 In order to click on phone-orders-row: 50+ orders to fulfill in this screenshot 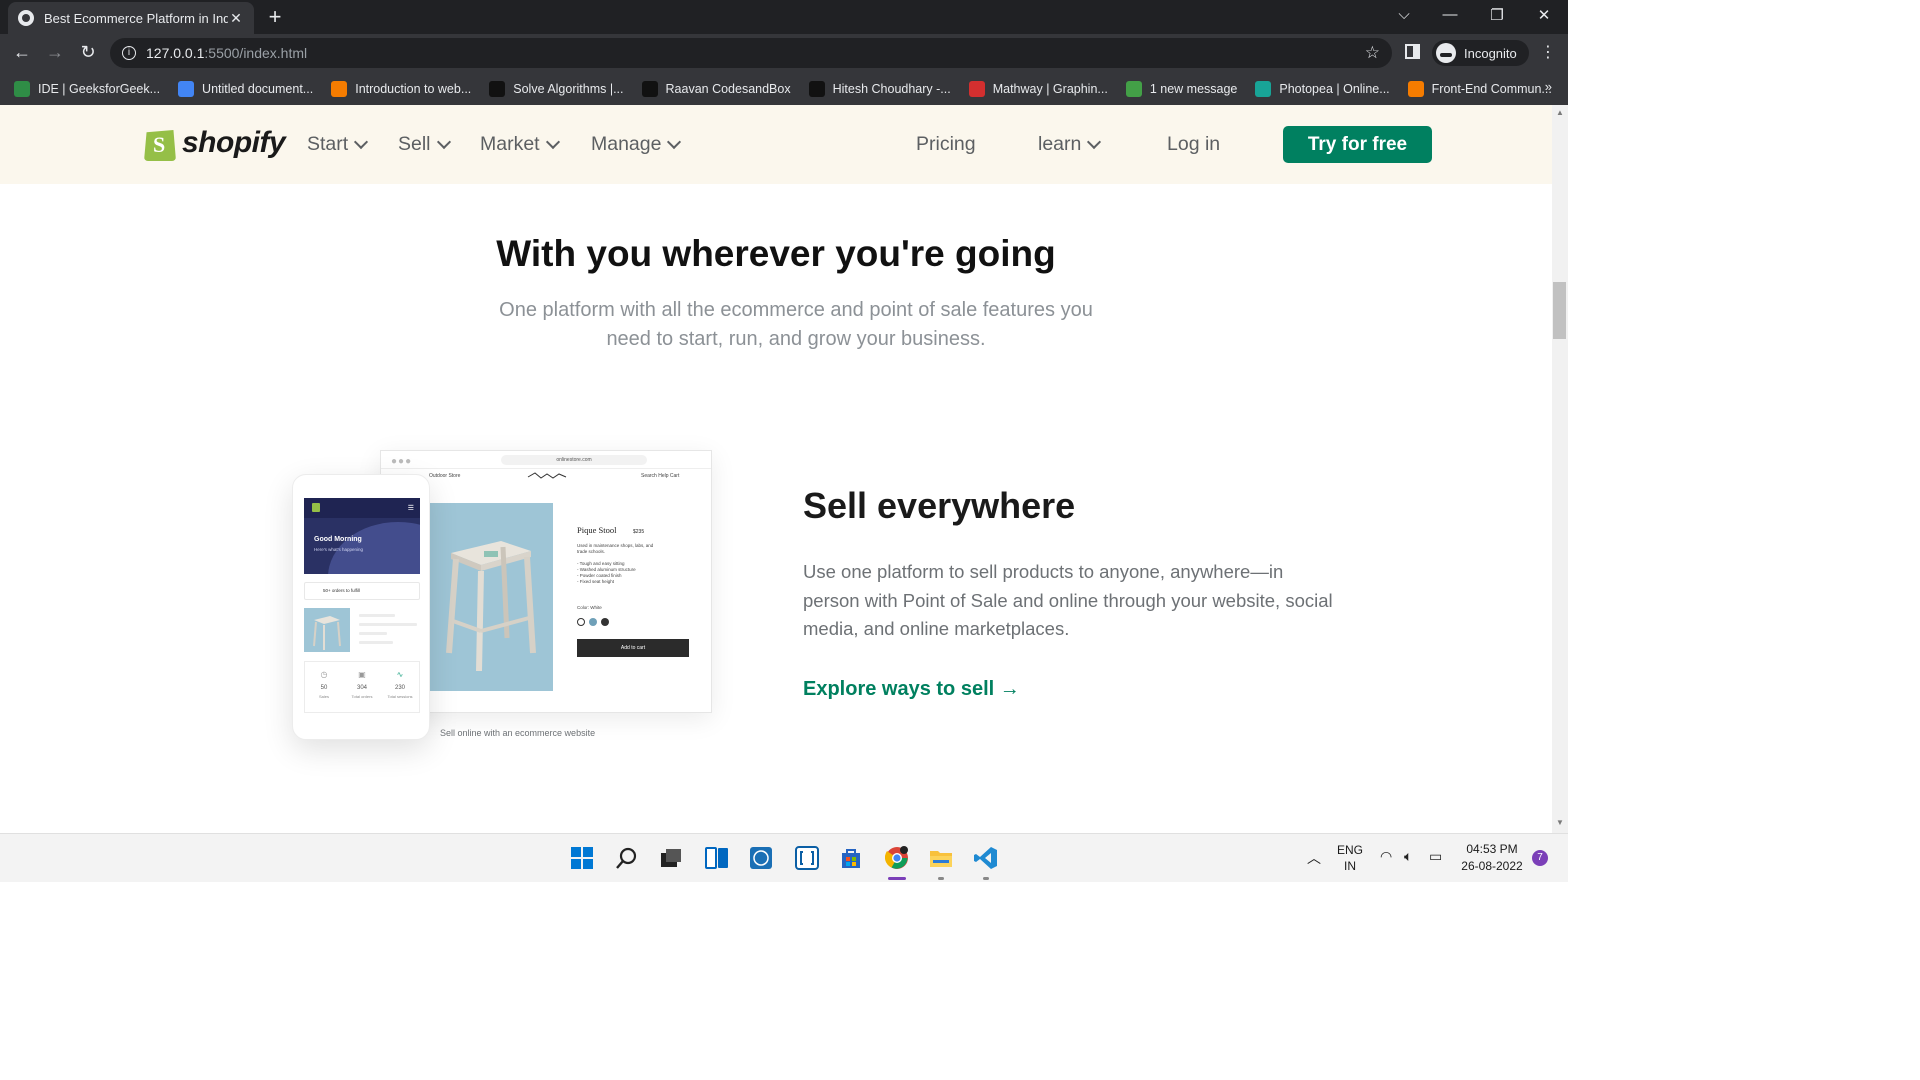, I will do `click(362, 591)`.